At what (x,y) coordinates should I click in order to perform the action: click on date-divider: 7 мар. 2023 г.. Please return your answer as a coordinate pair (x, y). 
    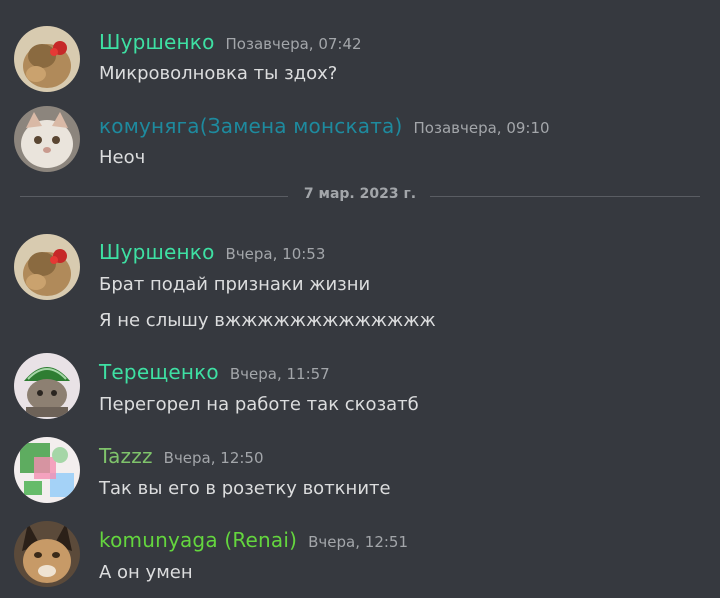
    Looking at the image, I should click on (360, 196).